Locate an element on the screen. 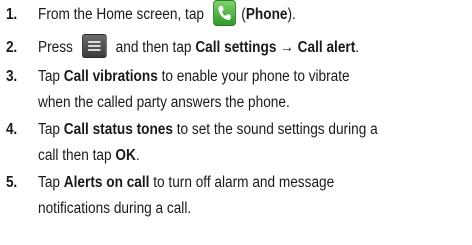 The height and width of the screenshot is (245, 472). step-number: 3. is located at coordinates (12, 76).